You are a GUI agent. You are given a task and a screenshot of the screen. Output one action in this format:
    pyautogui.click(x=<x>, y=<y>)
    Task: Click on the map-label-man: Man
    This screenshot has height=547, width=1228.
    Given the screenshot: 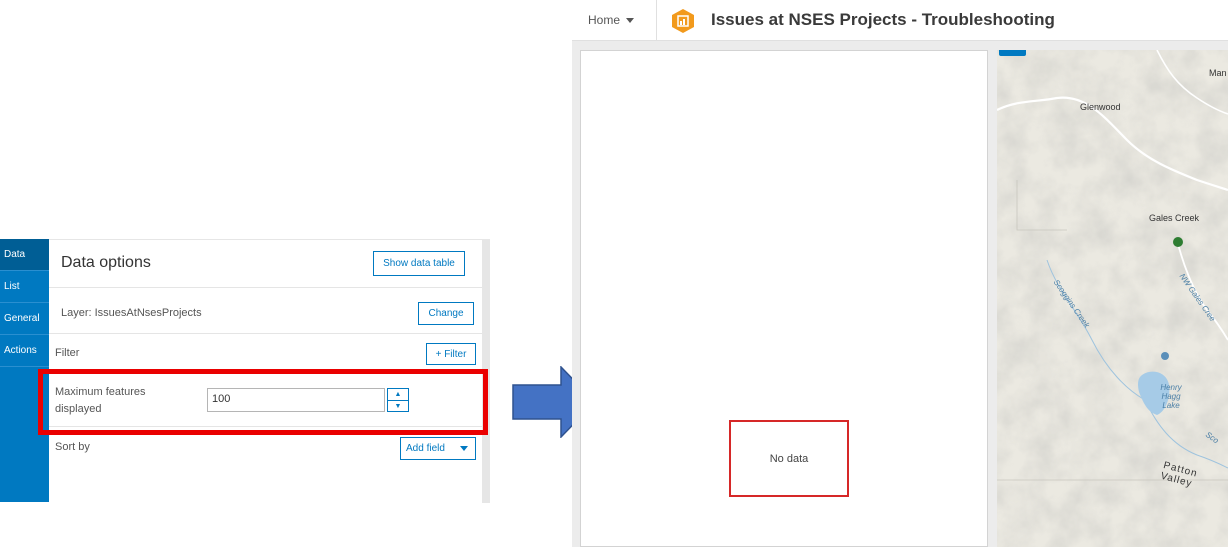 What is the action you would take?
    pyautogui.click(x=1218, y=73)
    